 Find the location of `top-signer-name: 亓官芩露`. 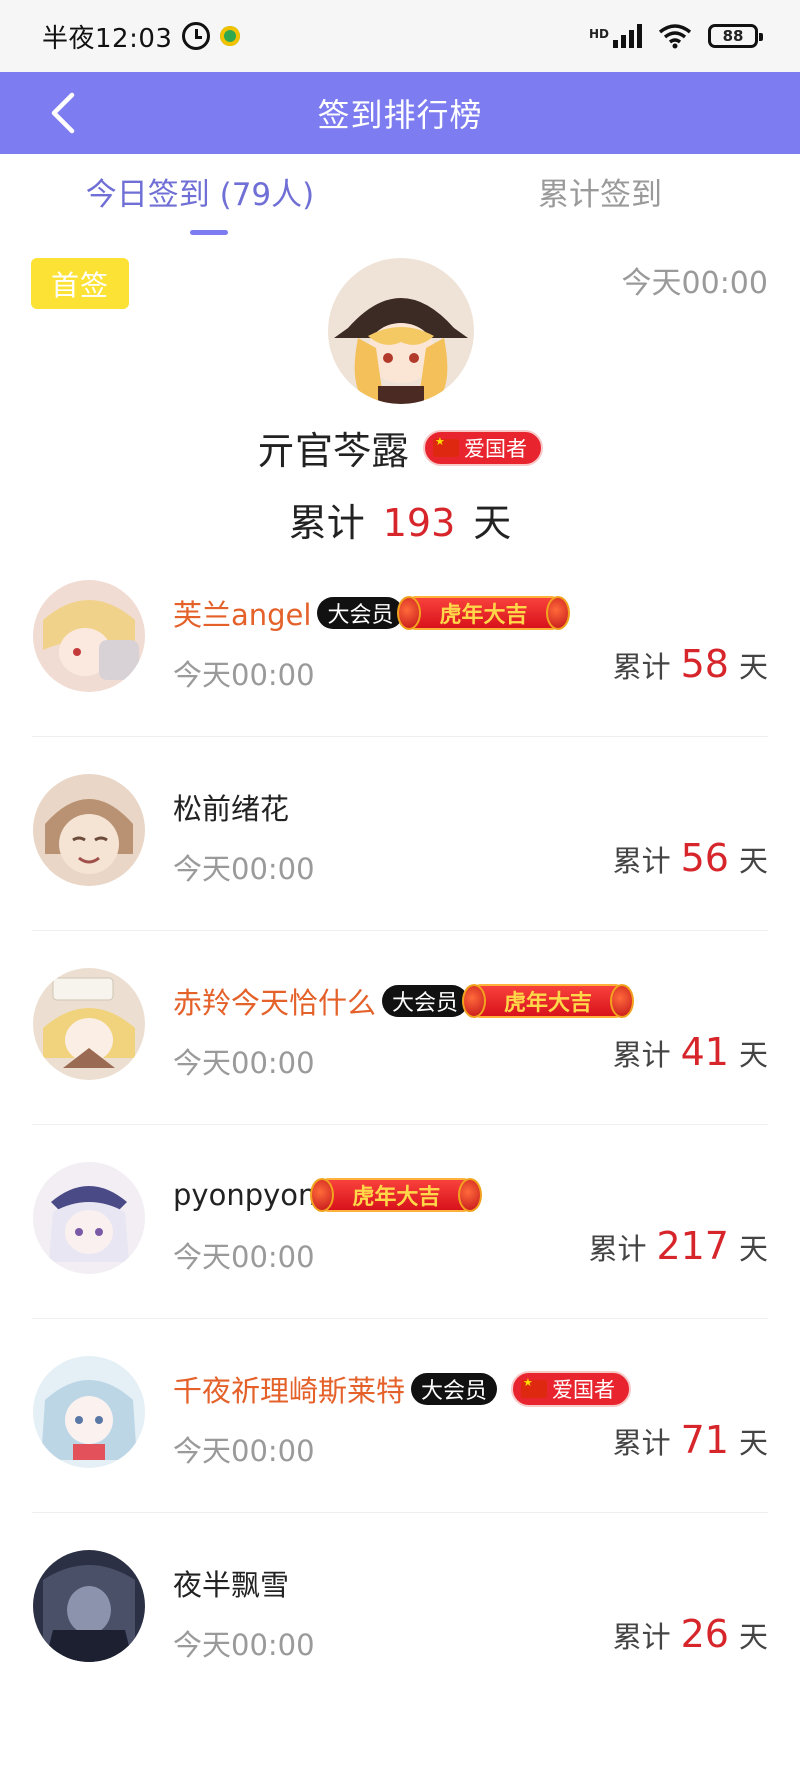

top-signer-name: 亓官芩露 is located at coordinates (333, 447).